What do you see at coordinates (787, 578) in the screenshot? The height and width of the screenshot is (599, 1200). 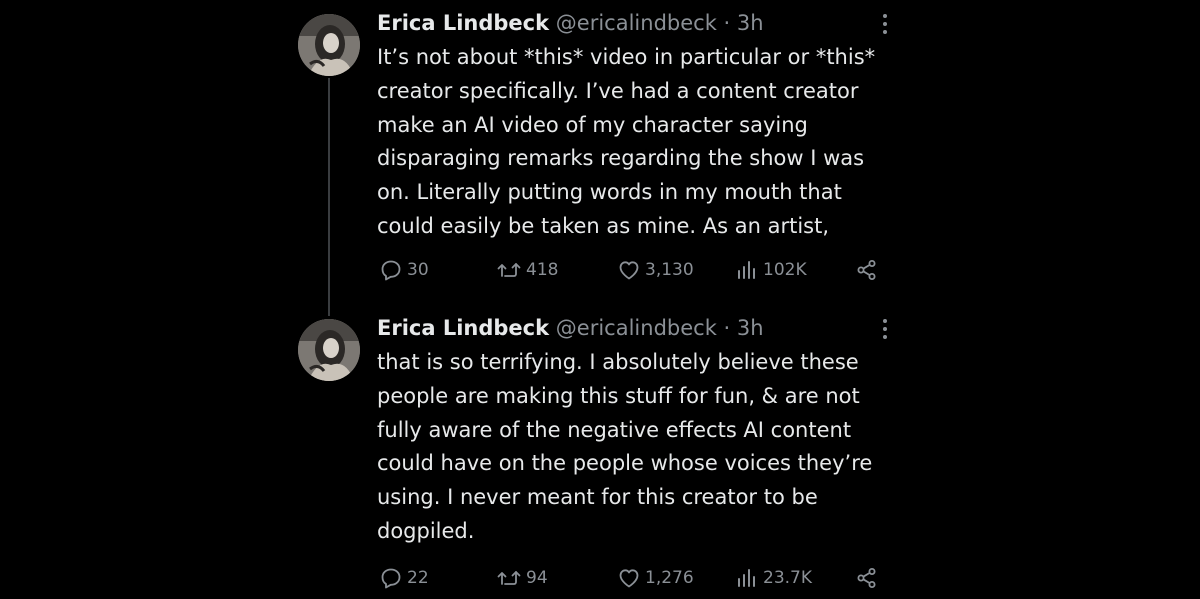 I see `views-count: 23.7K` at bounding box center [787, 578].